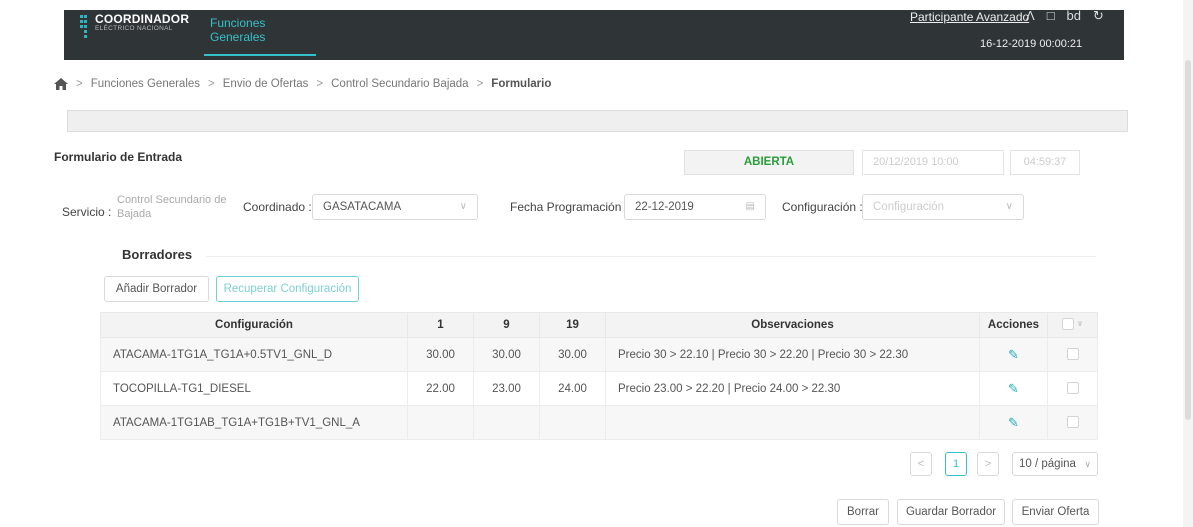 This screenshot has width=1193, height=527. Describe the element at coordinates (277, 207) in the screenshot. I see `coordinado-label: Coordinado :` at that location.